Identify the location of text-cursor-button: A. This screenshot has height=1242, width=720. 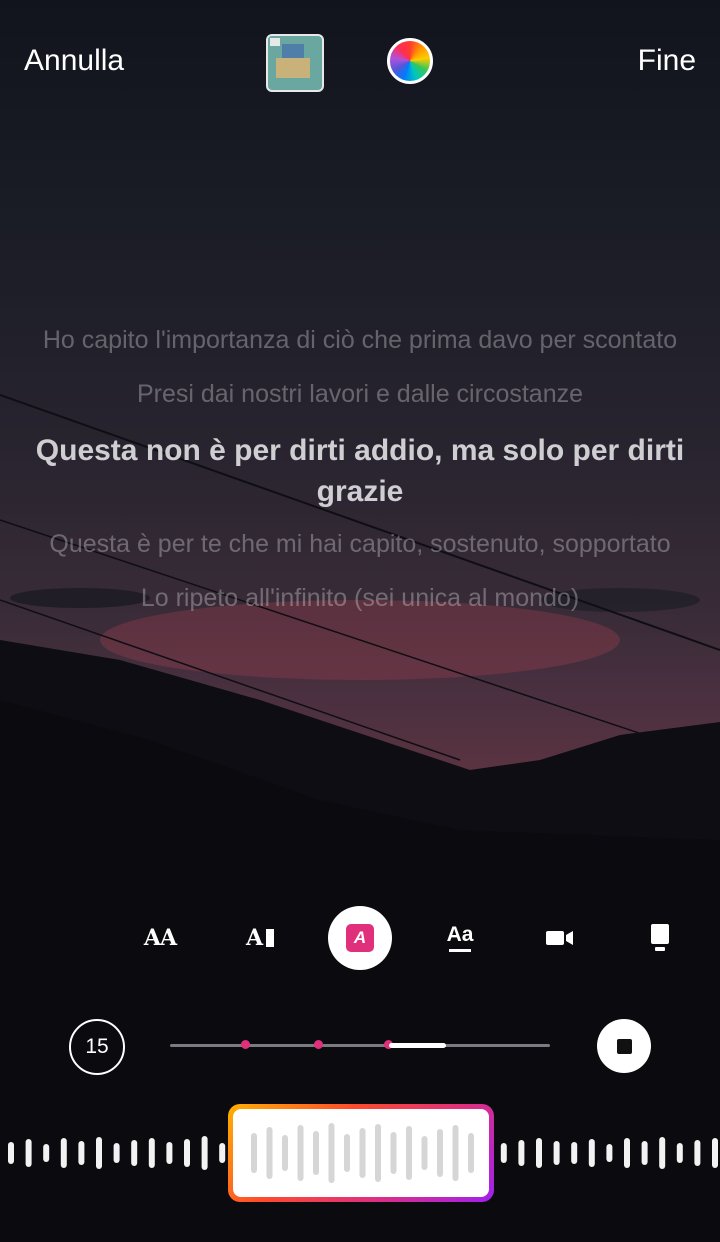
(260, 938).